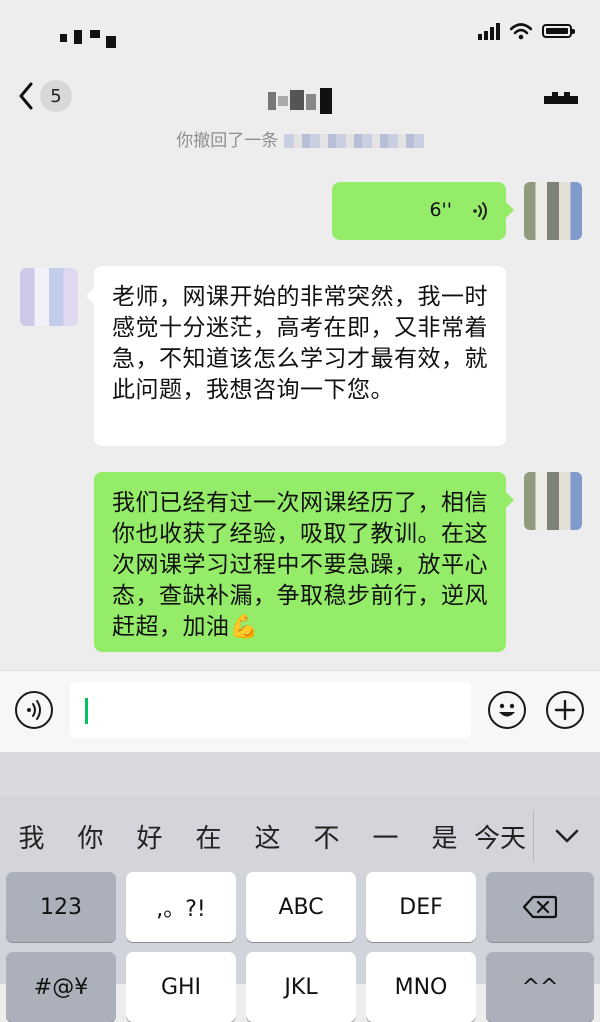  I want to click on key-symbols: #@¥, so click(61, 987).